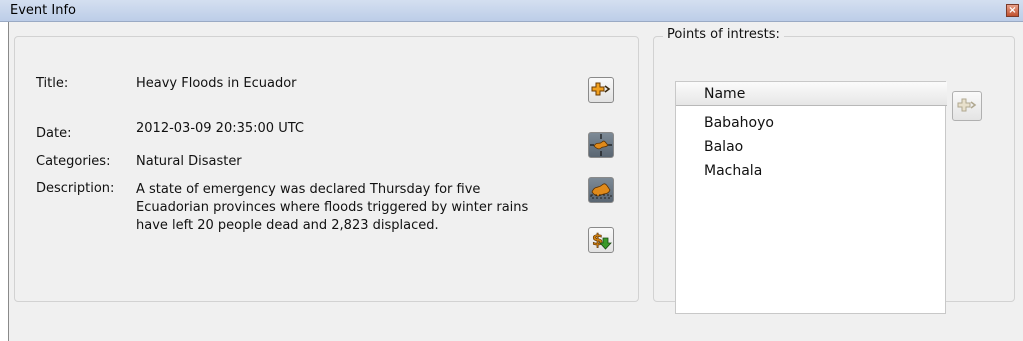 The image size is (1023, 341). I want to click on title-label: Title:, so click(52, 83).